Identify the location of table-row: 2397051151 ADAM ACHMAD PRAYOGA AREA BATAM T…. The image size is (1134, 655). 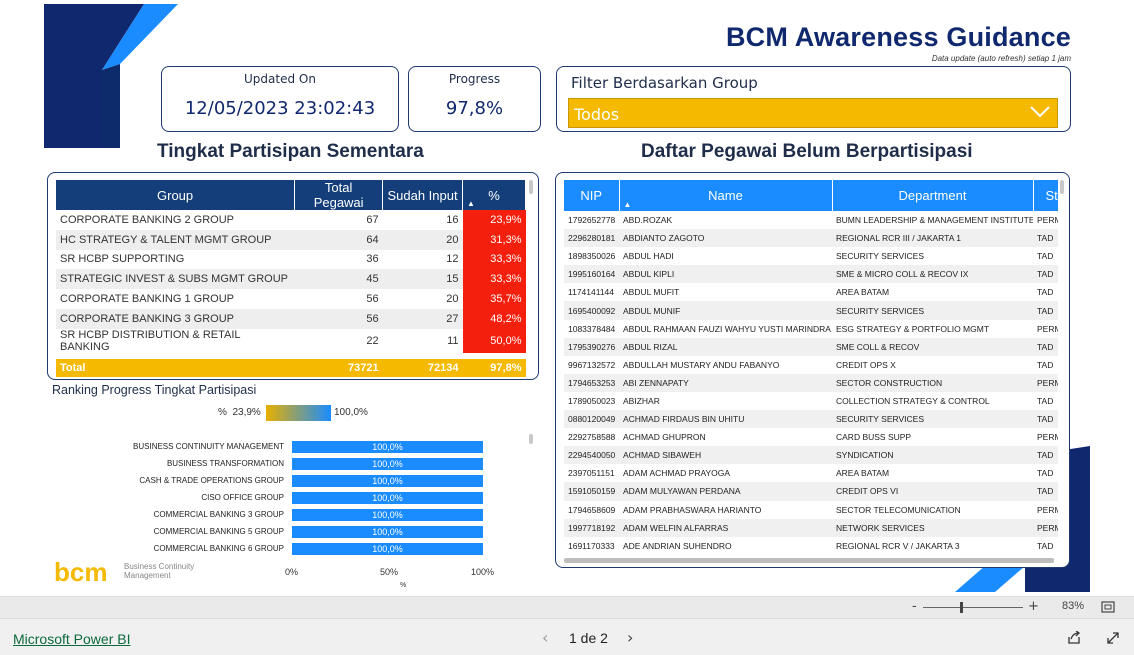
(811, 473).